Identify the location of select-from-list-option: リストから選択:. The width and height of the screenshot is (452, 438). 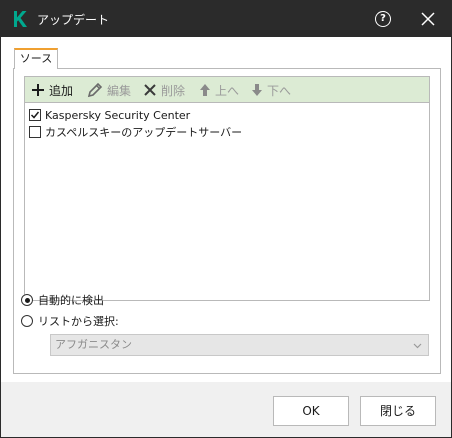
(70, 321).